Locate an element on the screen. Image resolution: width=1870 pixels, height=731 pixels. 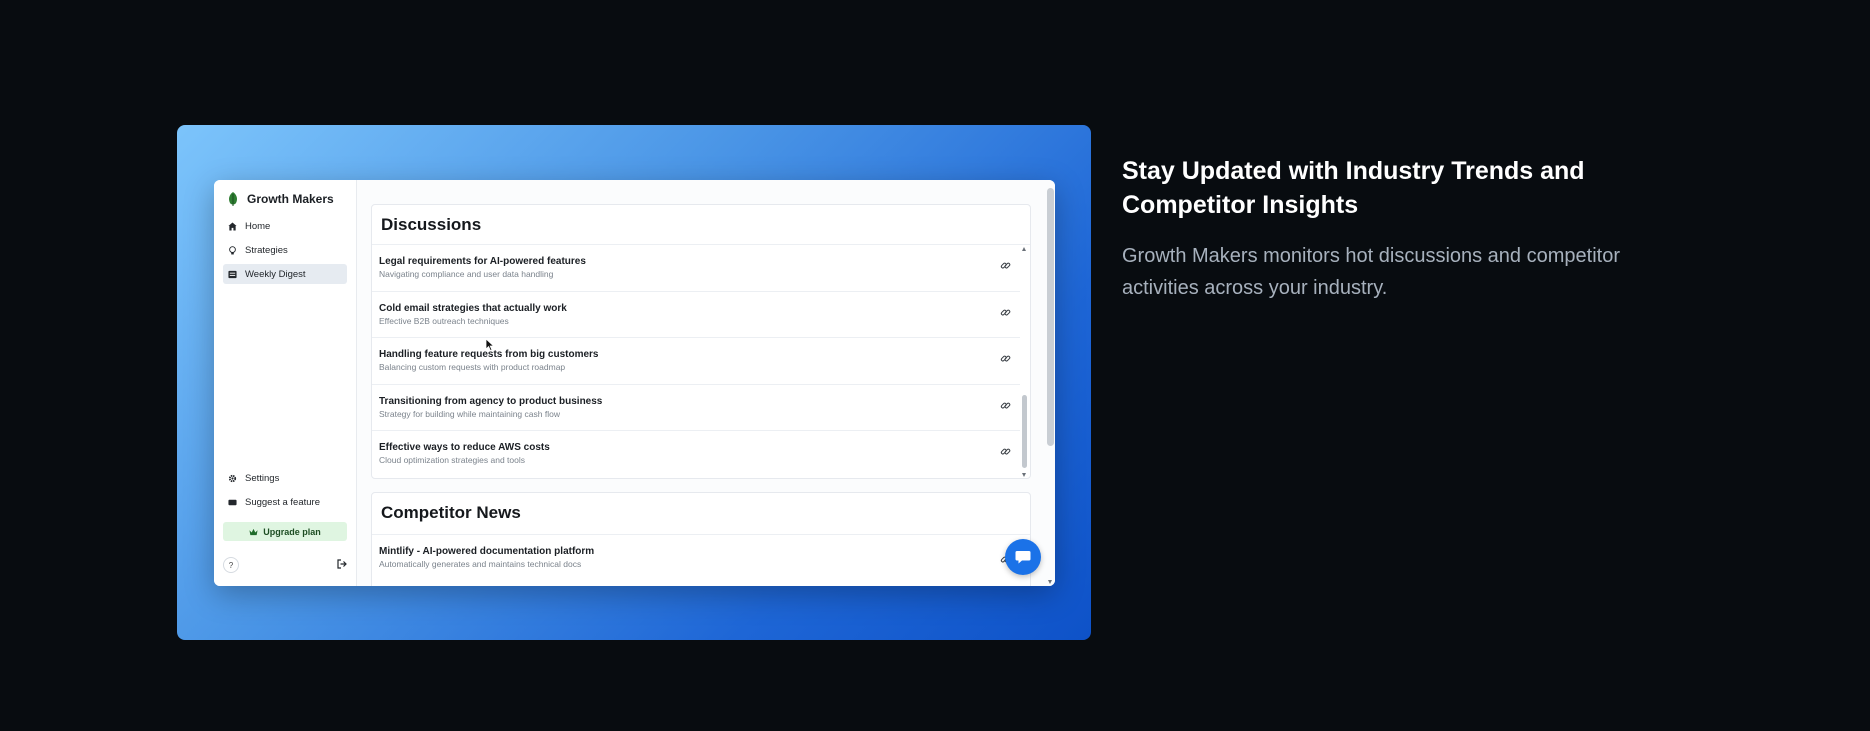
sidebar-item-label: Home is located at coordinates (258, 226).